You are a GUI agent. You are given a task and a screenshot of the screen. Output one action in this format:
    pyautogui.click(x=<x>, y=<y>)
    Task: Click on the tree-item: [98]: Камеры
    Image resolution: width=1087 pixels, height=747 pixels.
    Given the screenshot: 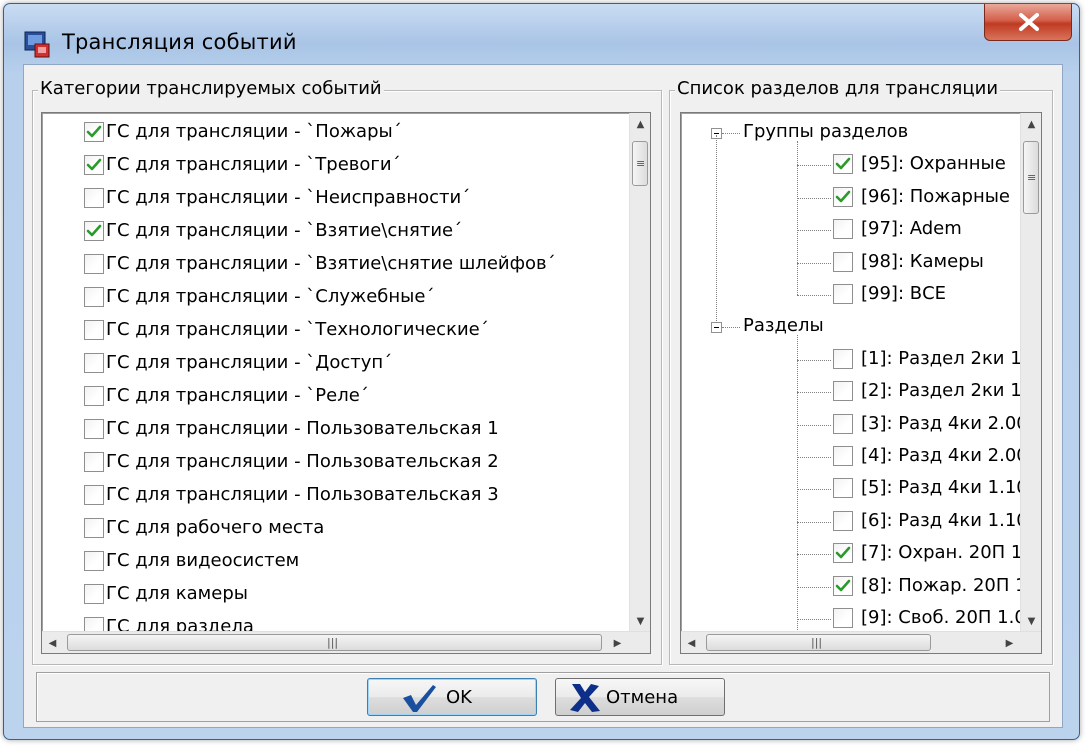 What is the action you would take?
    pyautogui.click(x=851, y=262)
    